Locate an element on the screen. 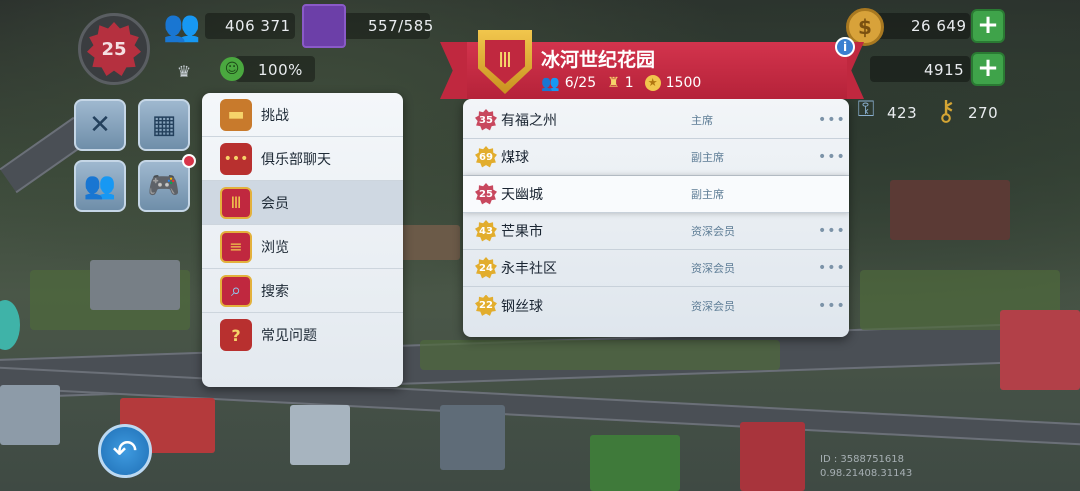 Image resolution: width=1080 pixels, height=491 pixels. member-level-badge: 22 is located at coordinates (486, 305).